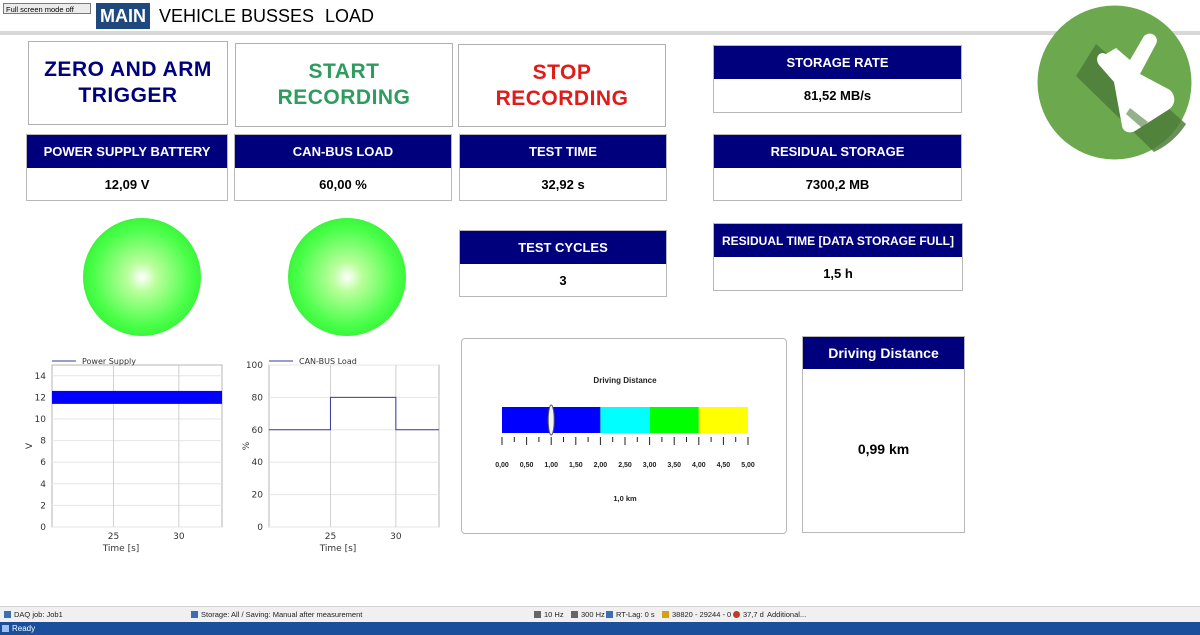  What do you see at coordinates (258, 496) in the screenshot?
I see `y-tick-label: 20` at bounding box center [258, 496].